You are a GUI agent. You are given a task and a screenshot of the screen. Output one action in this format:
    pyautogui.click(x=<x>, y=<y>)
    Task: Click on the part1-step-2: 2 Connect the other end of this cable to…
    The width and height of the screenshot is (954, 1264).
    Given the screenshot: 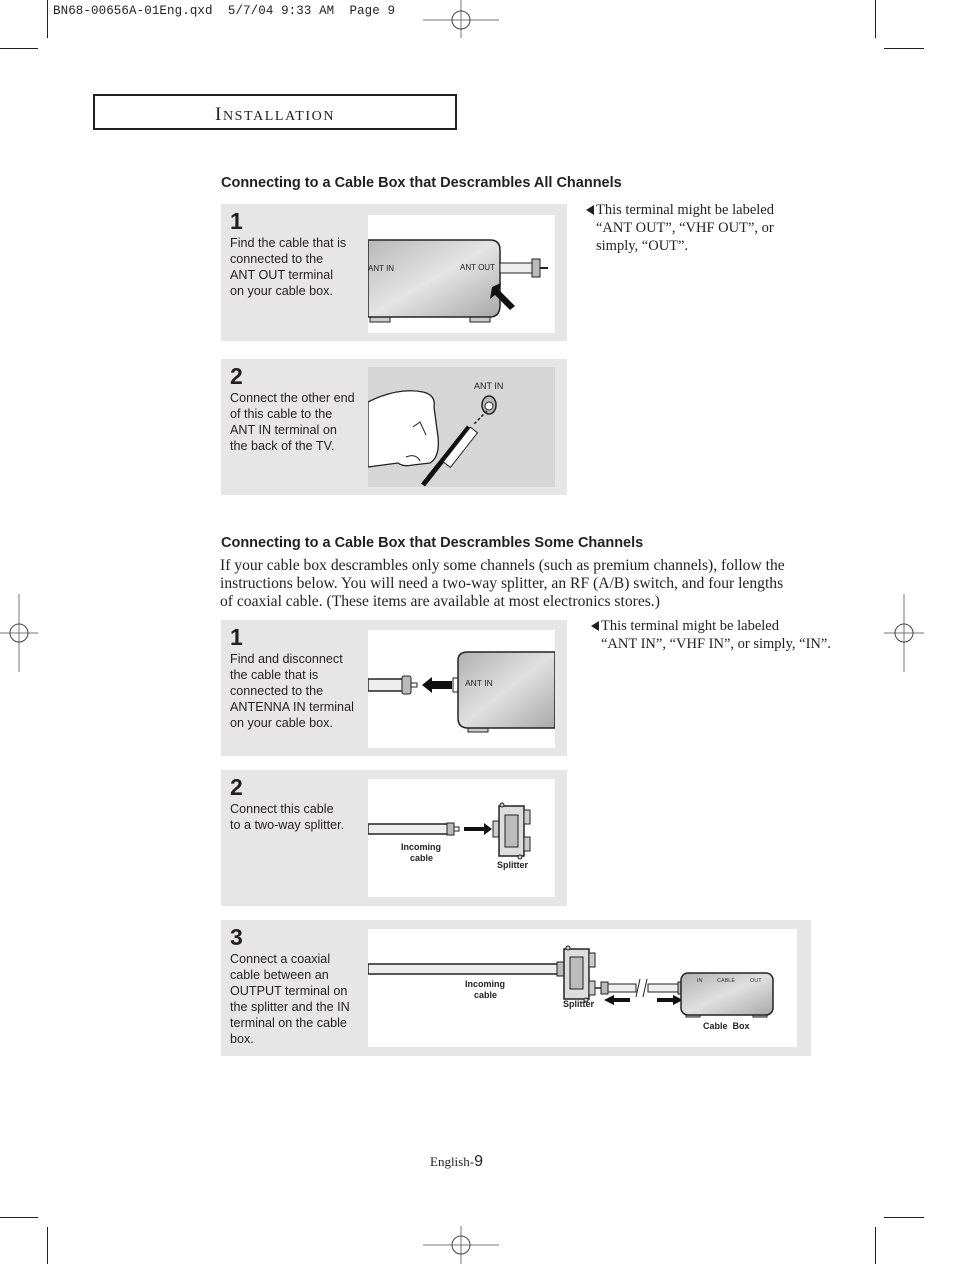 What is the action you would take?
    pyautogui.click(x=394, y=427)
    